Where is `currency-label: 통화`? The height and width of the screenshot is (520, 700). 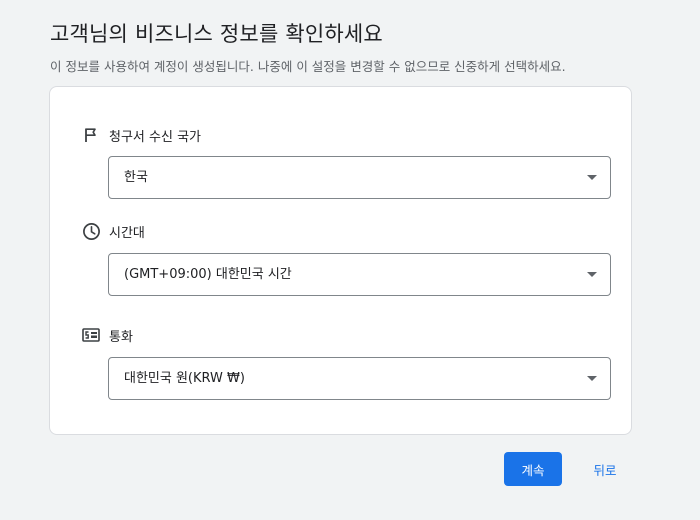
currency-label: 통화 is located at coordinates (121, 337).